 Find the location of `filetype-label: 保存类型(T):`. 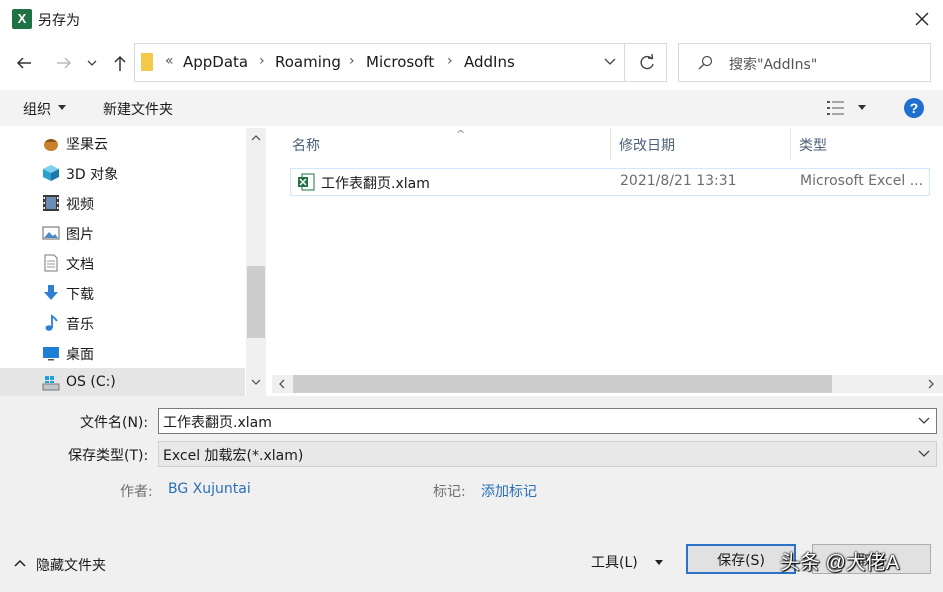

filetype-label: 保存类型(T): is located at coordinates (108, 456).